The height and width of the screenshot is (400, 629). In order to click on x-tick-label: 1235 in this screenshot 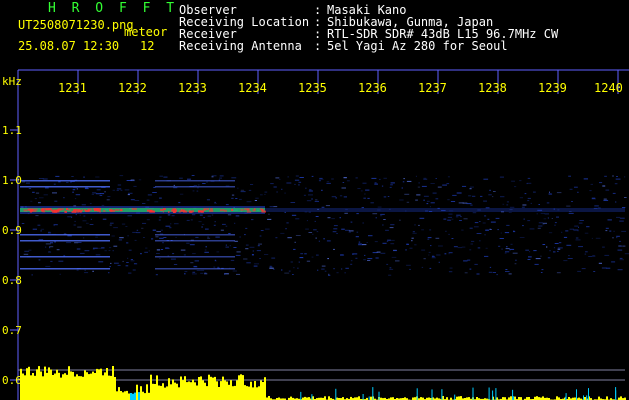, I will do `click(312, 88)`.